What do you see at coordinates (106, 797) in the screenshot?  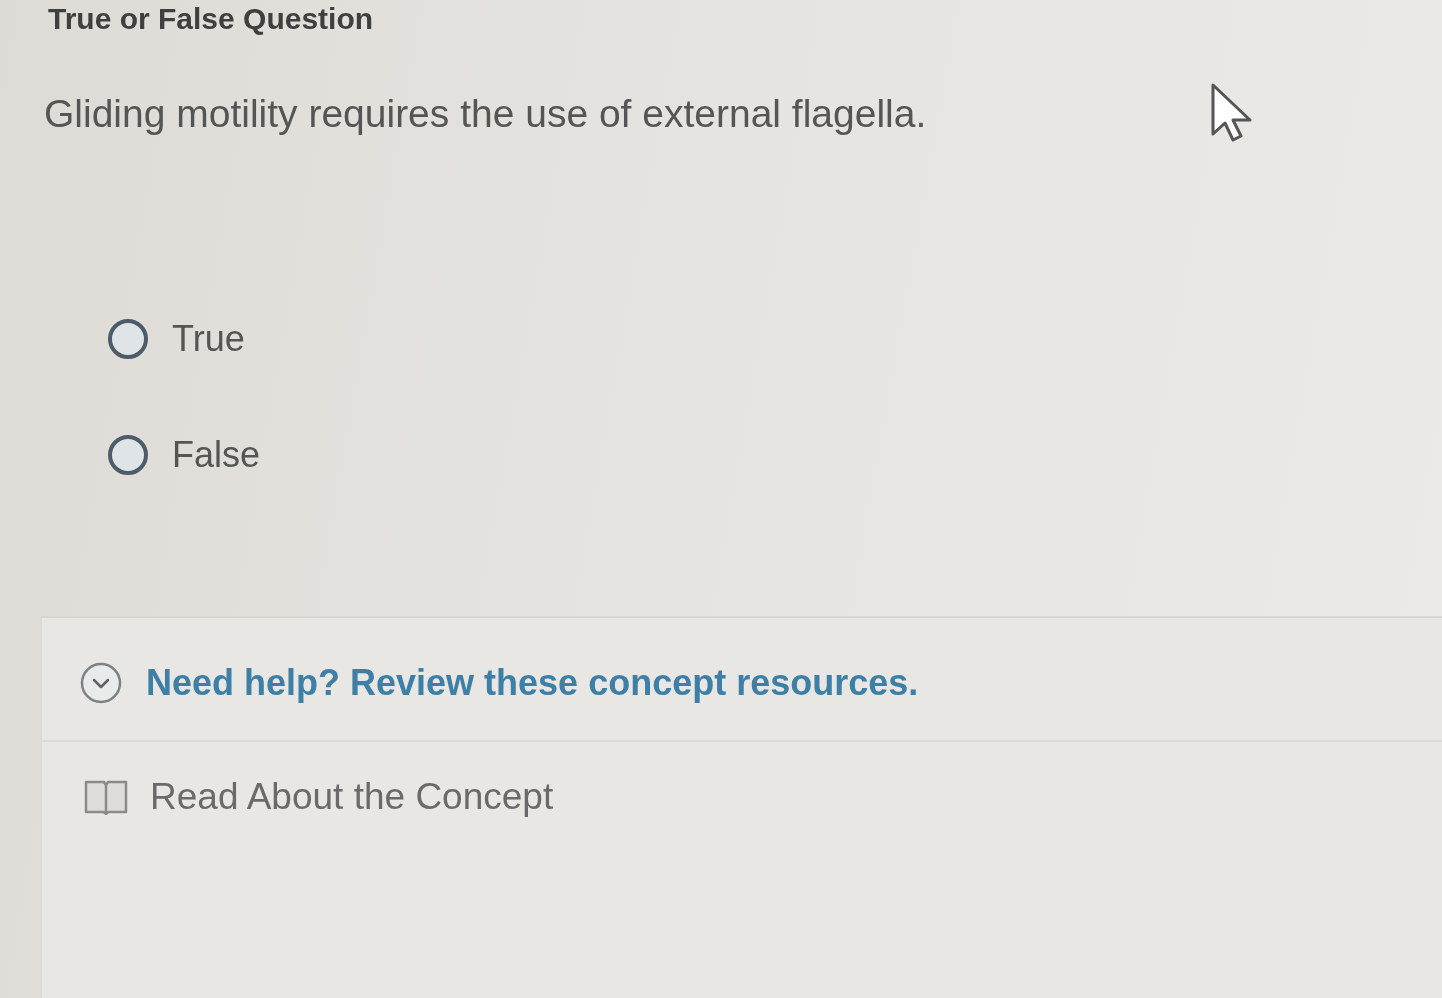 I see `book-icon` at bounding box center [106, 797].